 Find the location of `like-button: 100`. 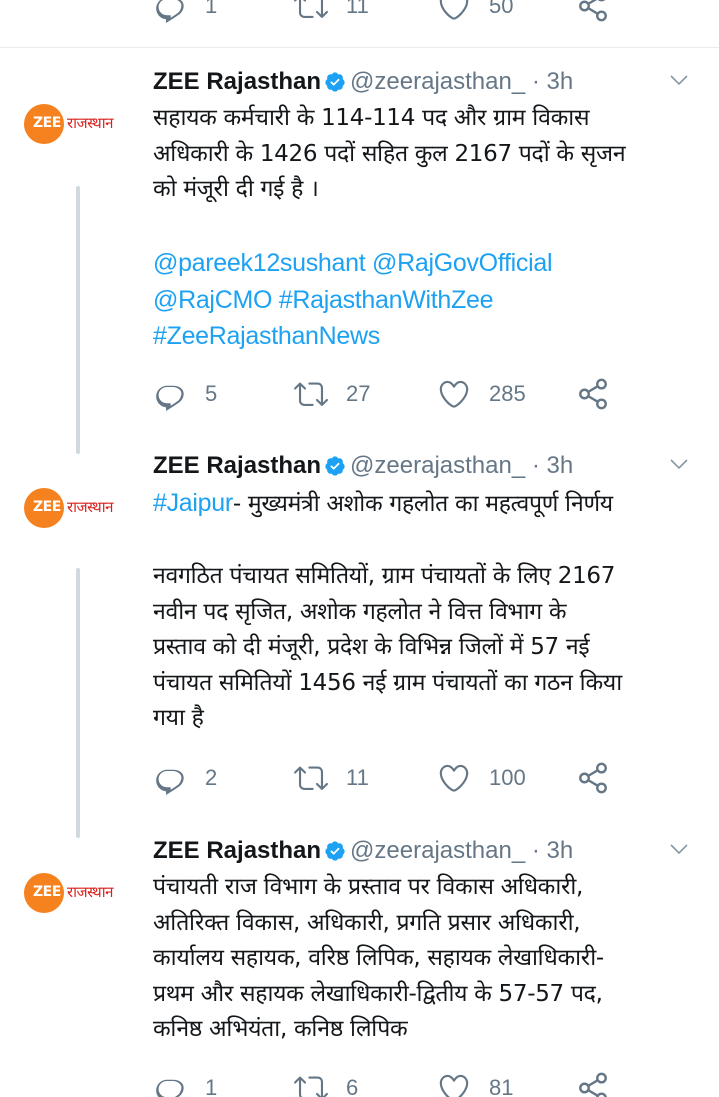

like-button: 100 is located at coordinates (481, 778).